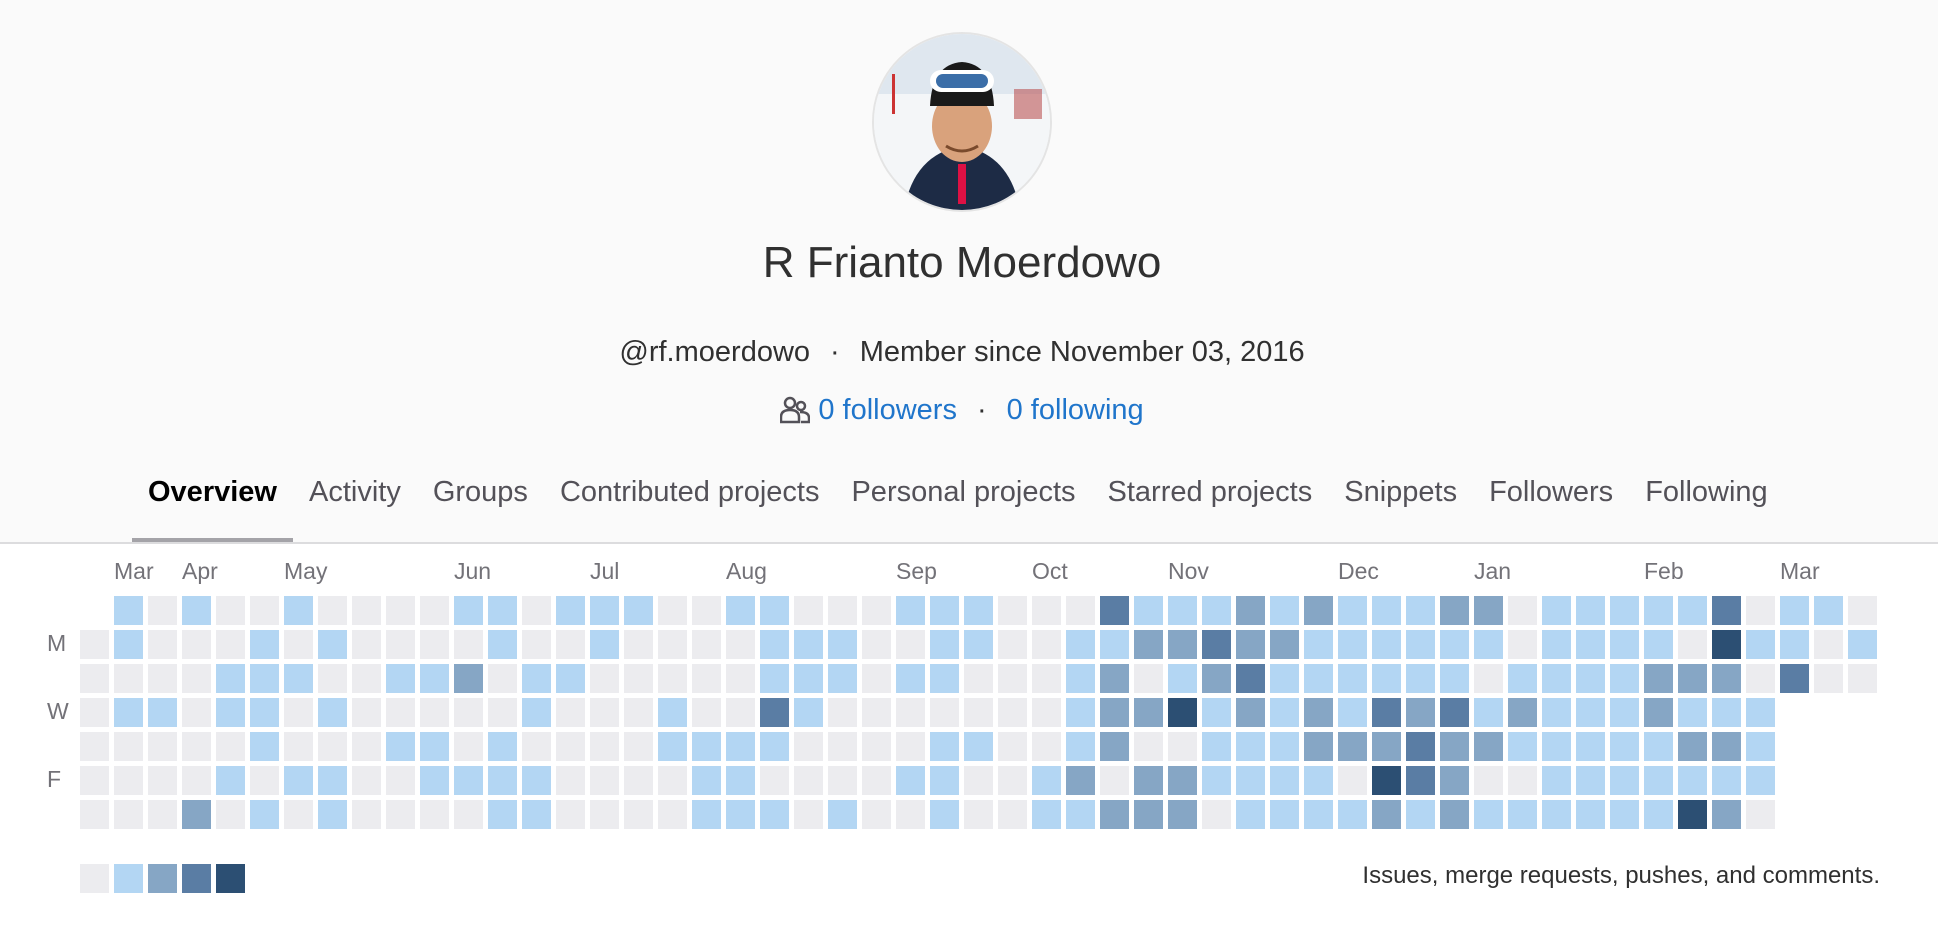 This screenshot has height=950, width=1938. I want to click on tab-followers: Followers, so click(1551, 502).